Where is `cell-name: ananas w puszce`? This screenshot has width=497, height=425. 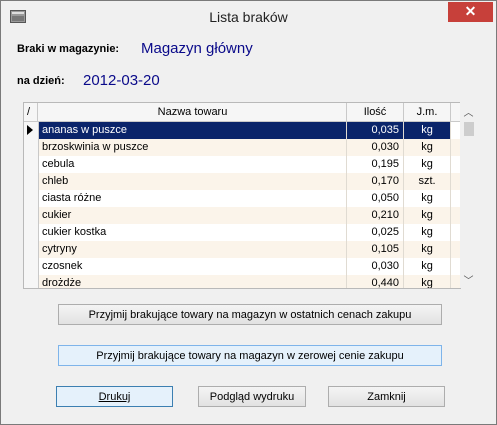 cell-name: ananas w puszce is located at coordinates (193, 130).